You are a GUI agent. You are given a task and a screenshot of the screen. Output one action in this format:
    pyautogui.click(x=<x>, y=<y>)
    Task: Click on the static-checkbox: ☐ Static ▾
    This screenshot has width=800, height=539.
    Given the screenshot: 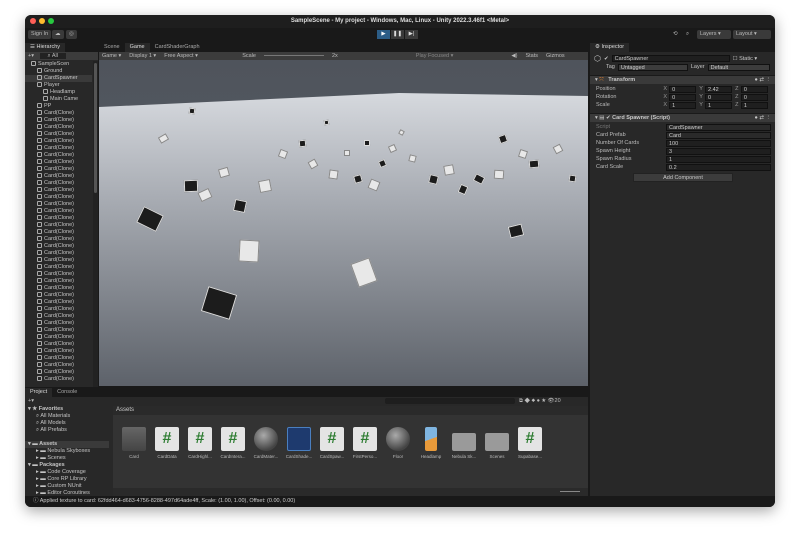 What is the action you would take?
    pyautogui.click(x=745, y=59)
    